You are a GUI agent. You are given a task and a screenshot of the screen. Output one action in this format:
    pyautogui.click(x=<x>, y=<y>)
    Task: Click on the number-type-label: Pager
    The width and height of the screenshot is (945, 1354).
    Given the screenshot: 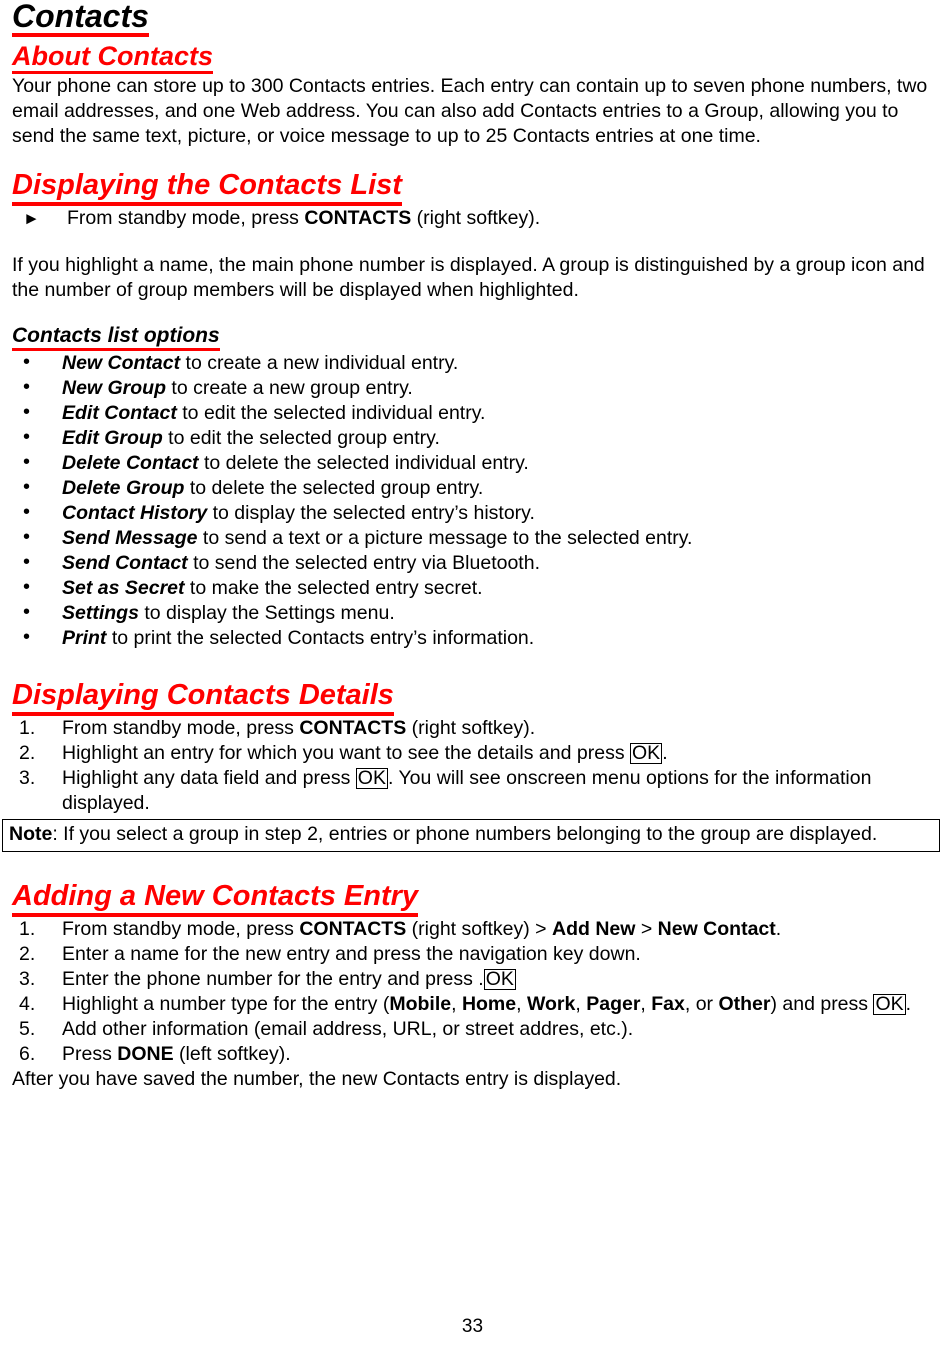 What is the action you would take?
    pyautogui.click(x=613, y=1004)
    